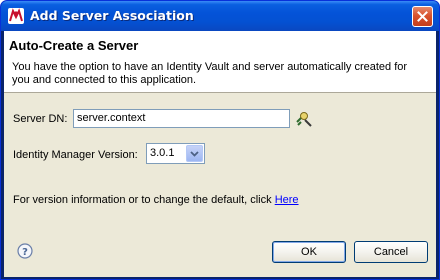 This screenshot has height=280, width=440. I want to click on close-icon, so click(422, 16).